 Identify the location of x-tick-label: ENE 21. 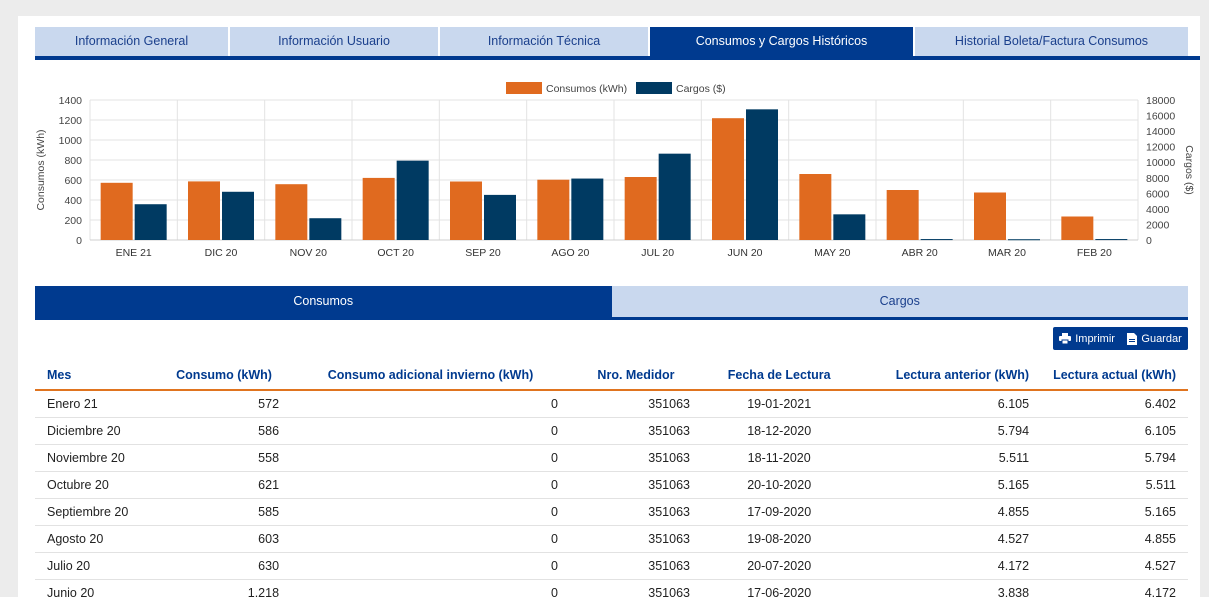
(134, 253).